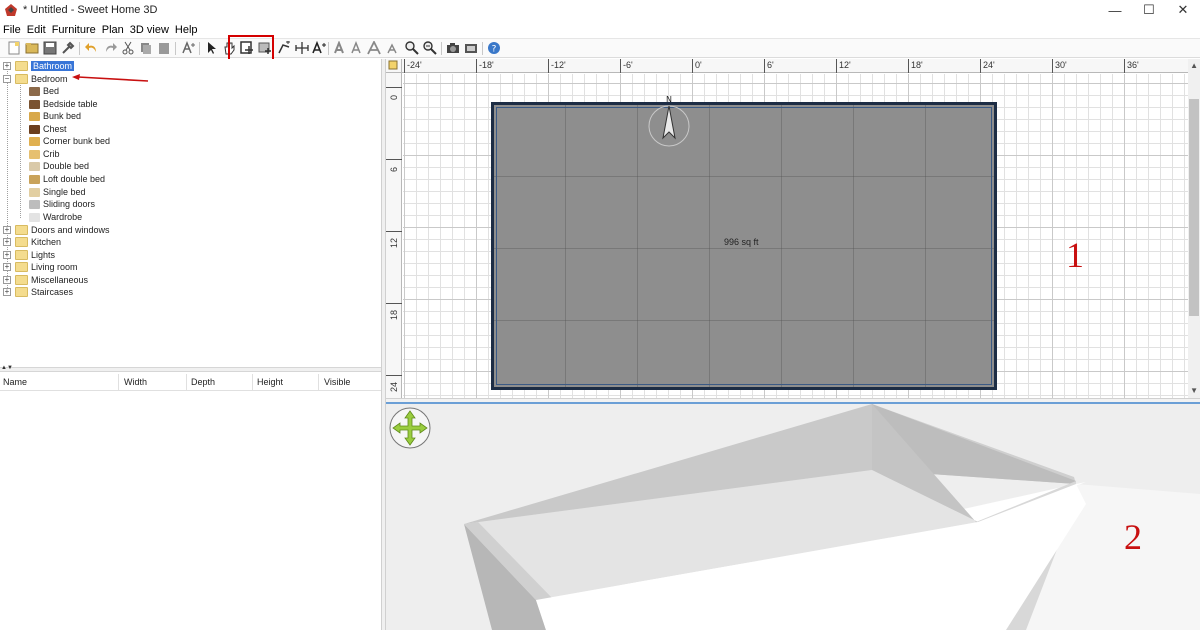 The height and width of the screenshot is (630, 1200). What do you see at coordinates (45, 66) in the screenshot?
I see `category-bathroom: Bathroom` at bounding box center [45, 66].